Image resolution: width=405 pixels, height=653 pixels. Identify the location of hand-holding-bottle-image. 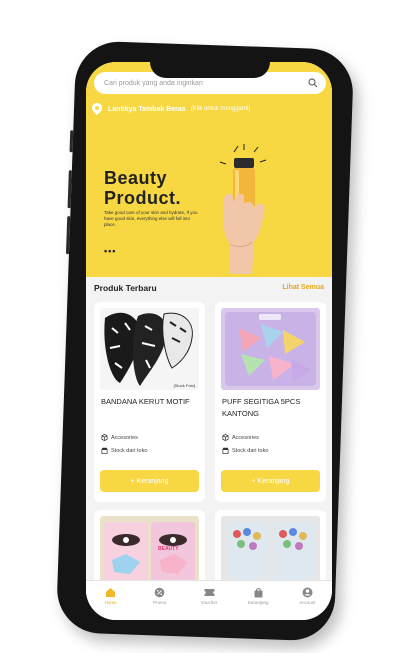
(243, 209).